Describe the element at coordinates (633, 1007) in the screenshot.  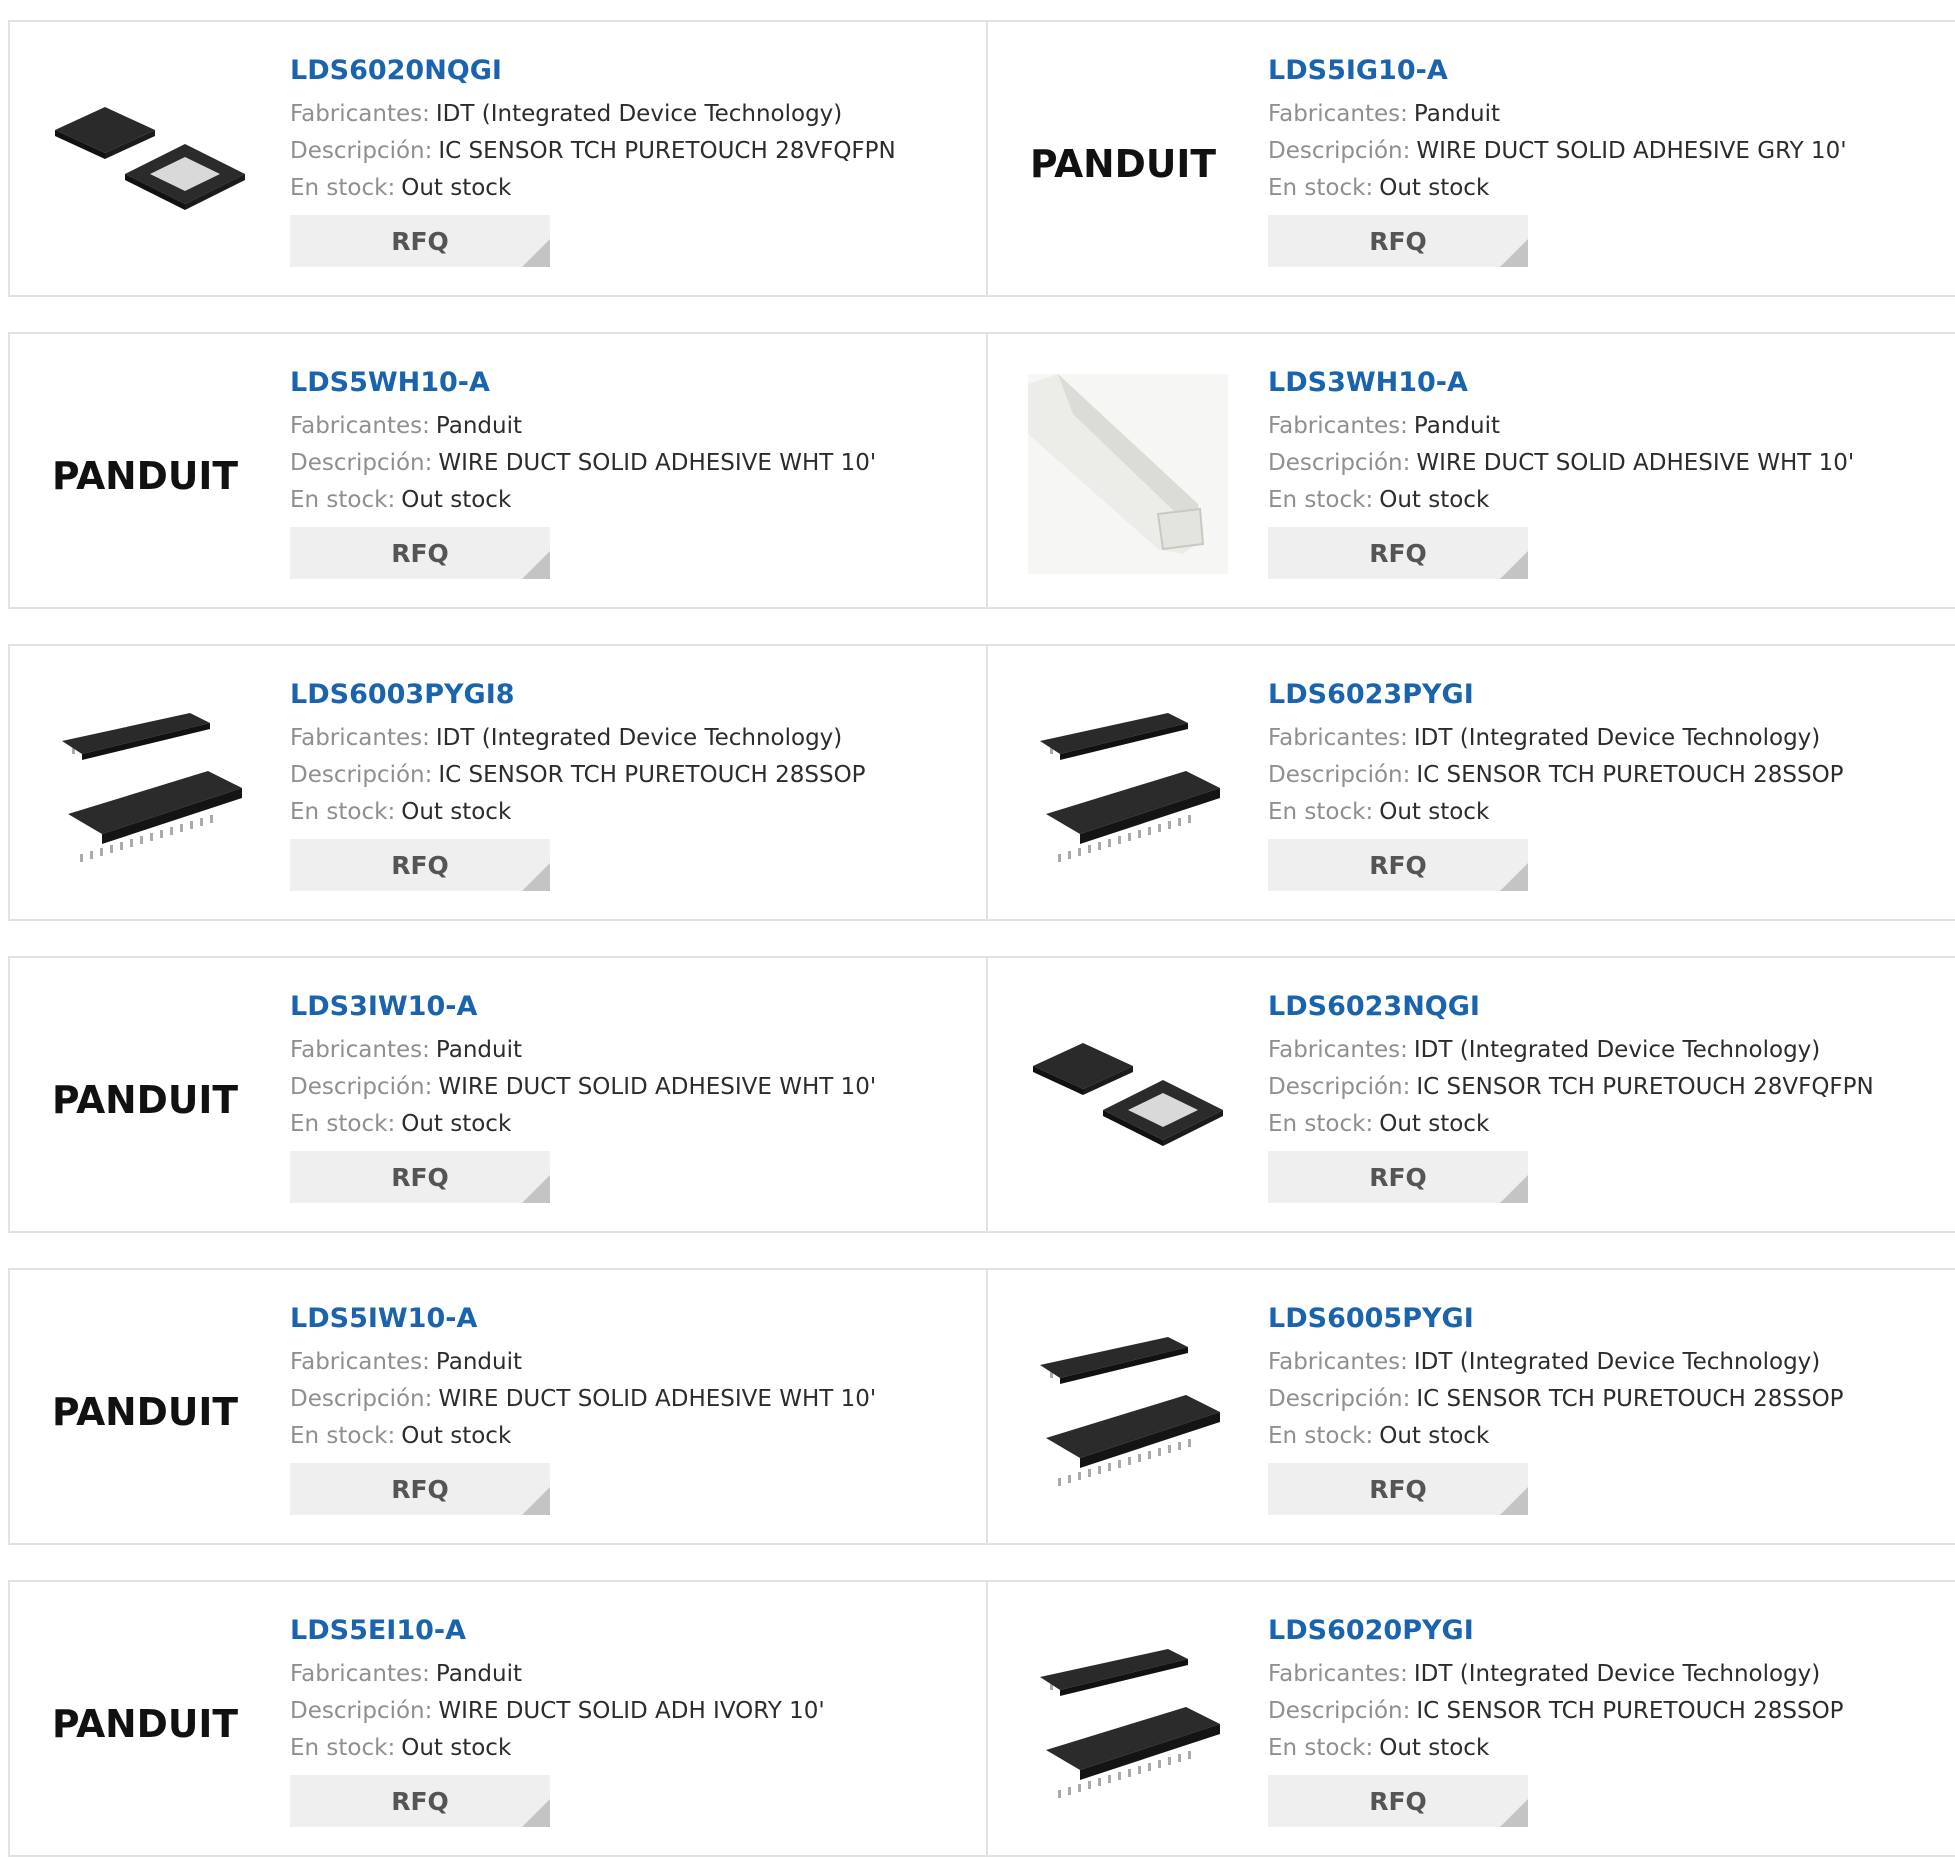
I see `part-number-link: LDS3IW10-A` at that location.